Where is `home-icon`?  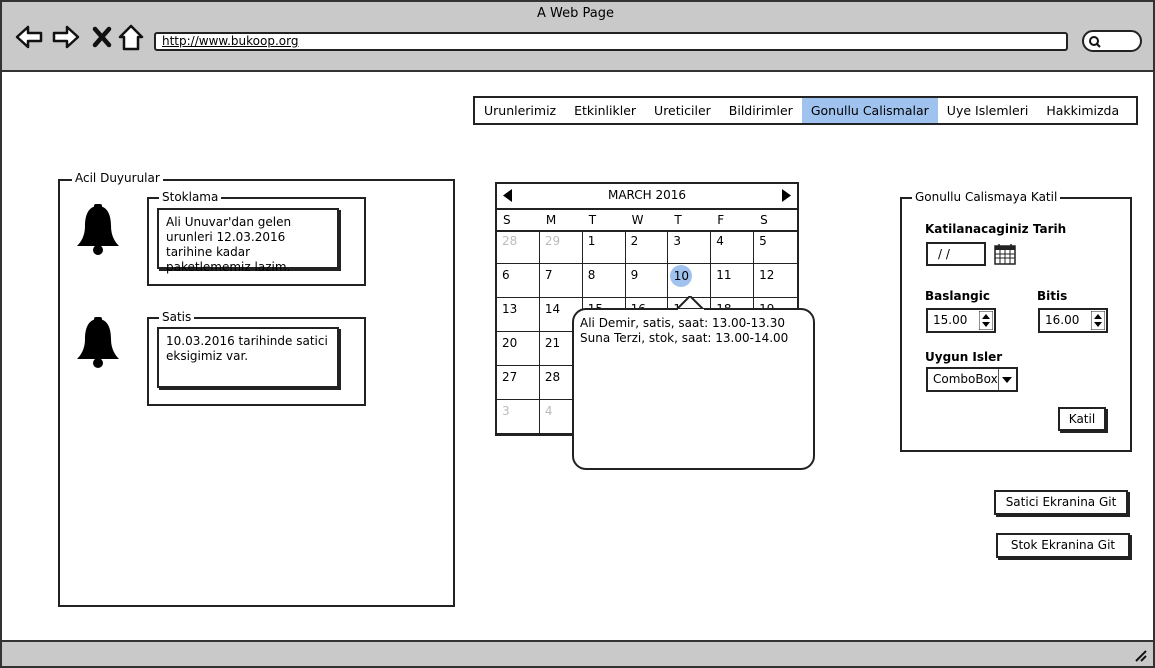
home-icon is located at coordinates (131, 37).